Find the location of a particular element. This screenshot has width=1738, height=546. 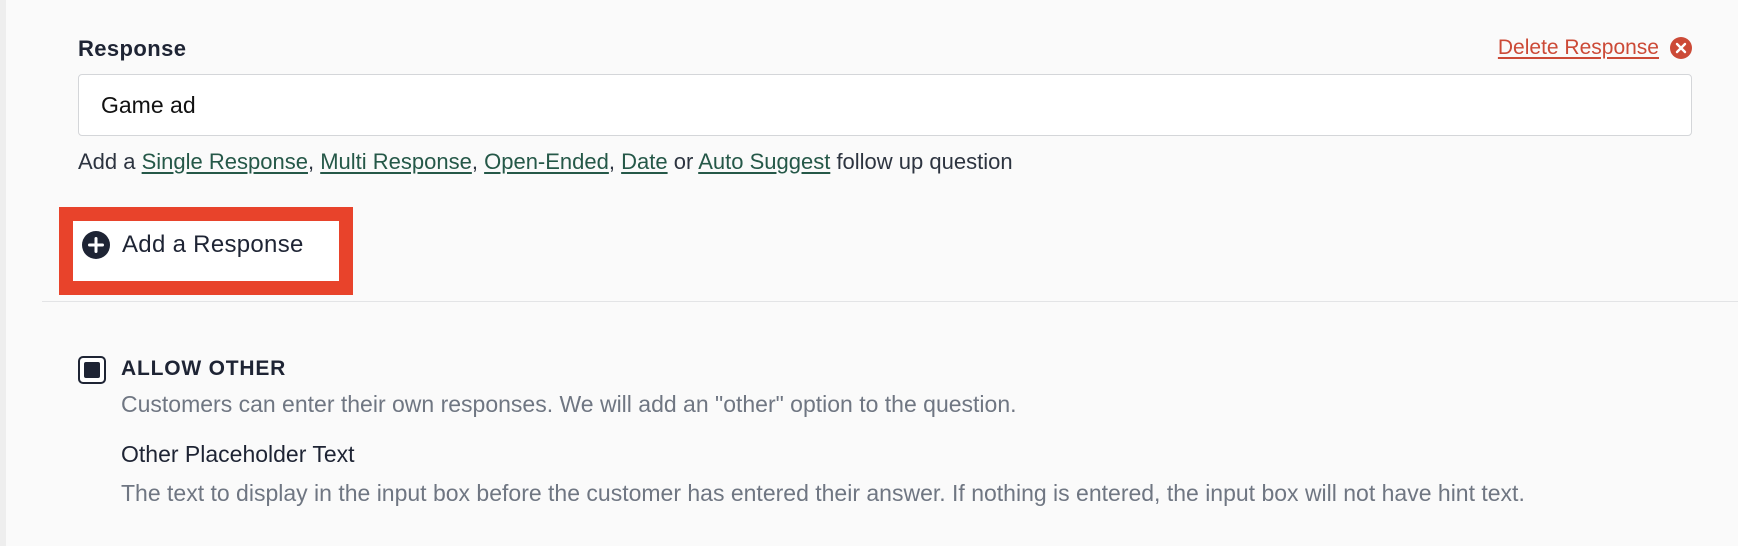

allow-other-title: ALLOW OTHER is located at coordinates (204, 368).